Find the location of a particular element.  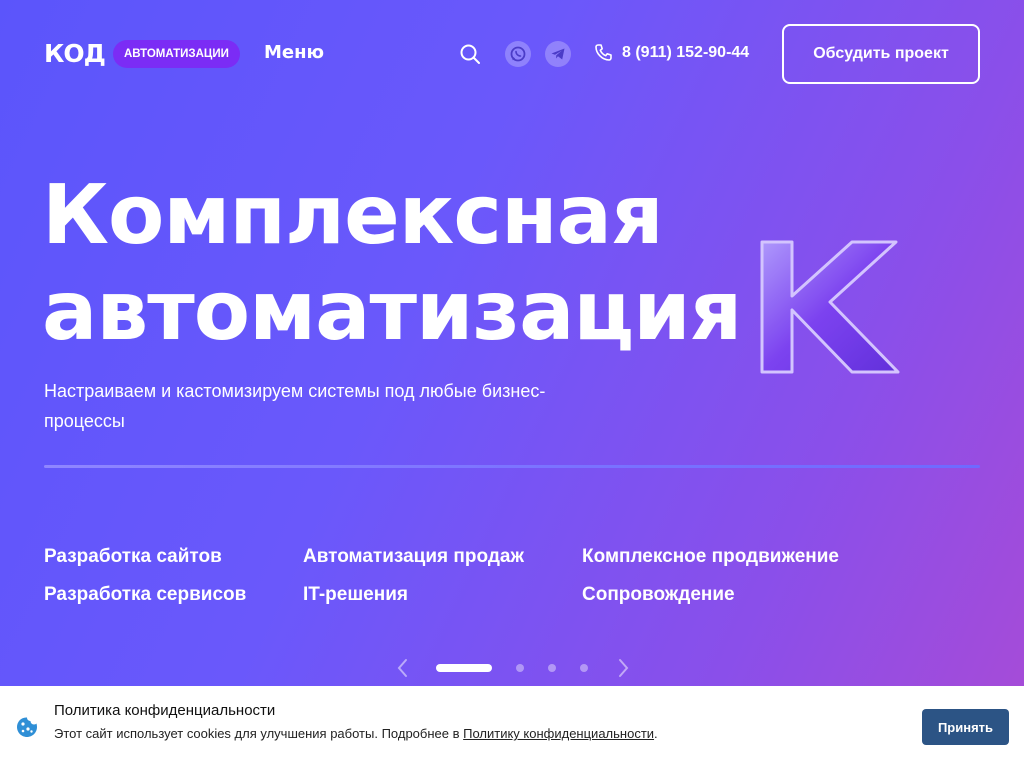

telegram-icon is located at coordinates (558, 54).